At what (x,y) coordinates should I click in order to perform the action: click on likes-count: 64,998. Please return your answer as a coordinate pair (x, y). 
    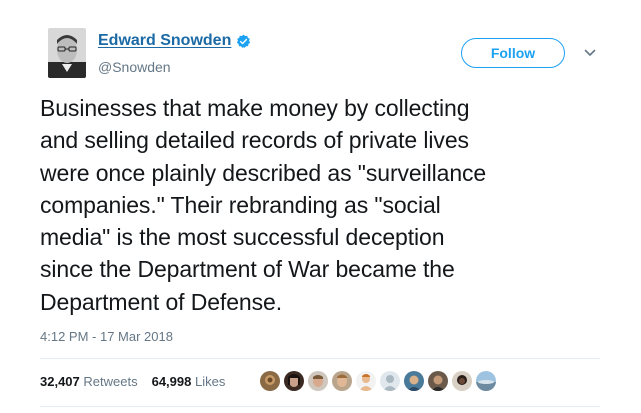
    Looking at the image, I should click on (171, 381).